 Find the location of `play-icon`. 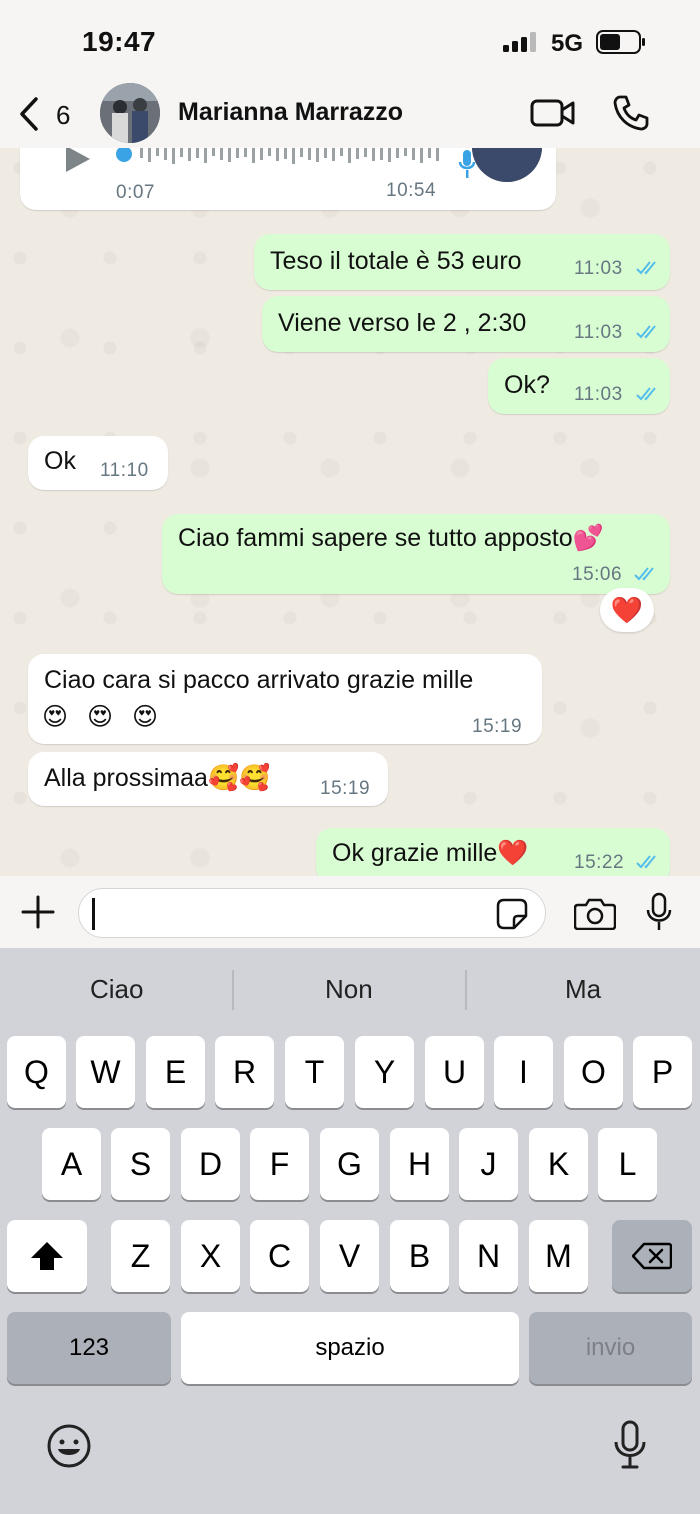

play-icon is located at coordinates (78, 160).